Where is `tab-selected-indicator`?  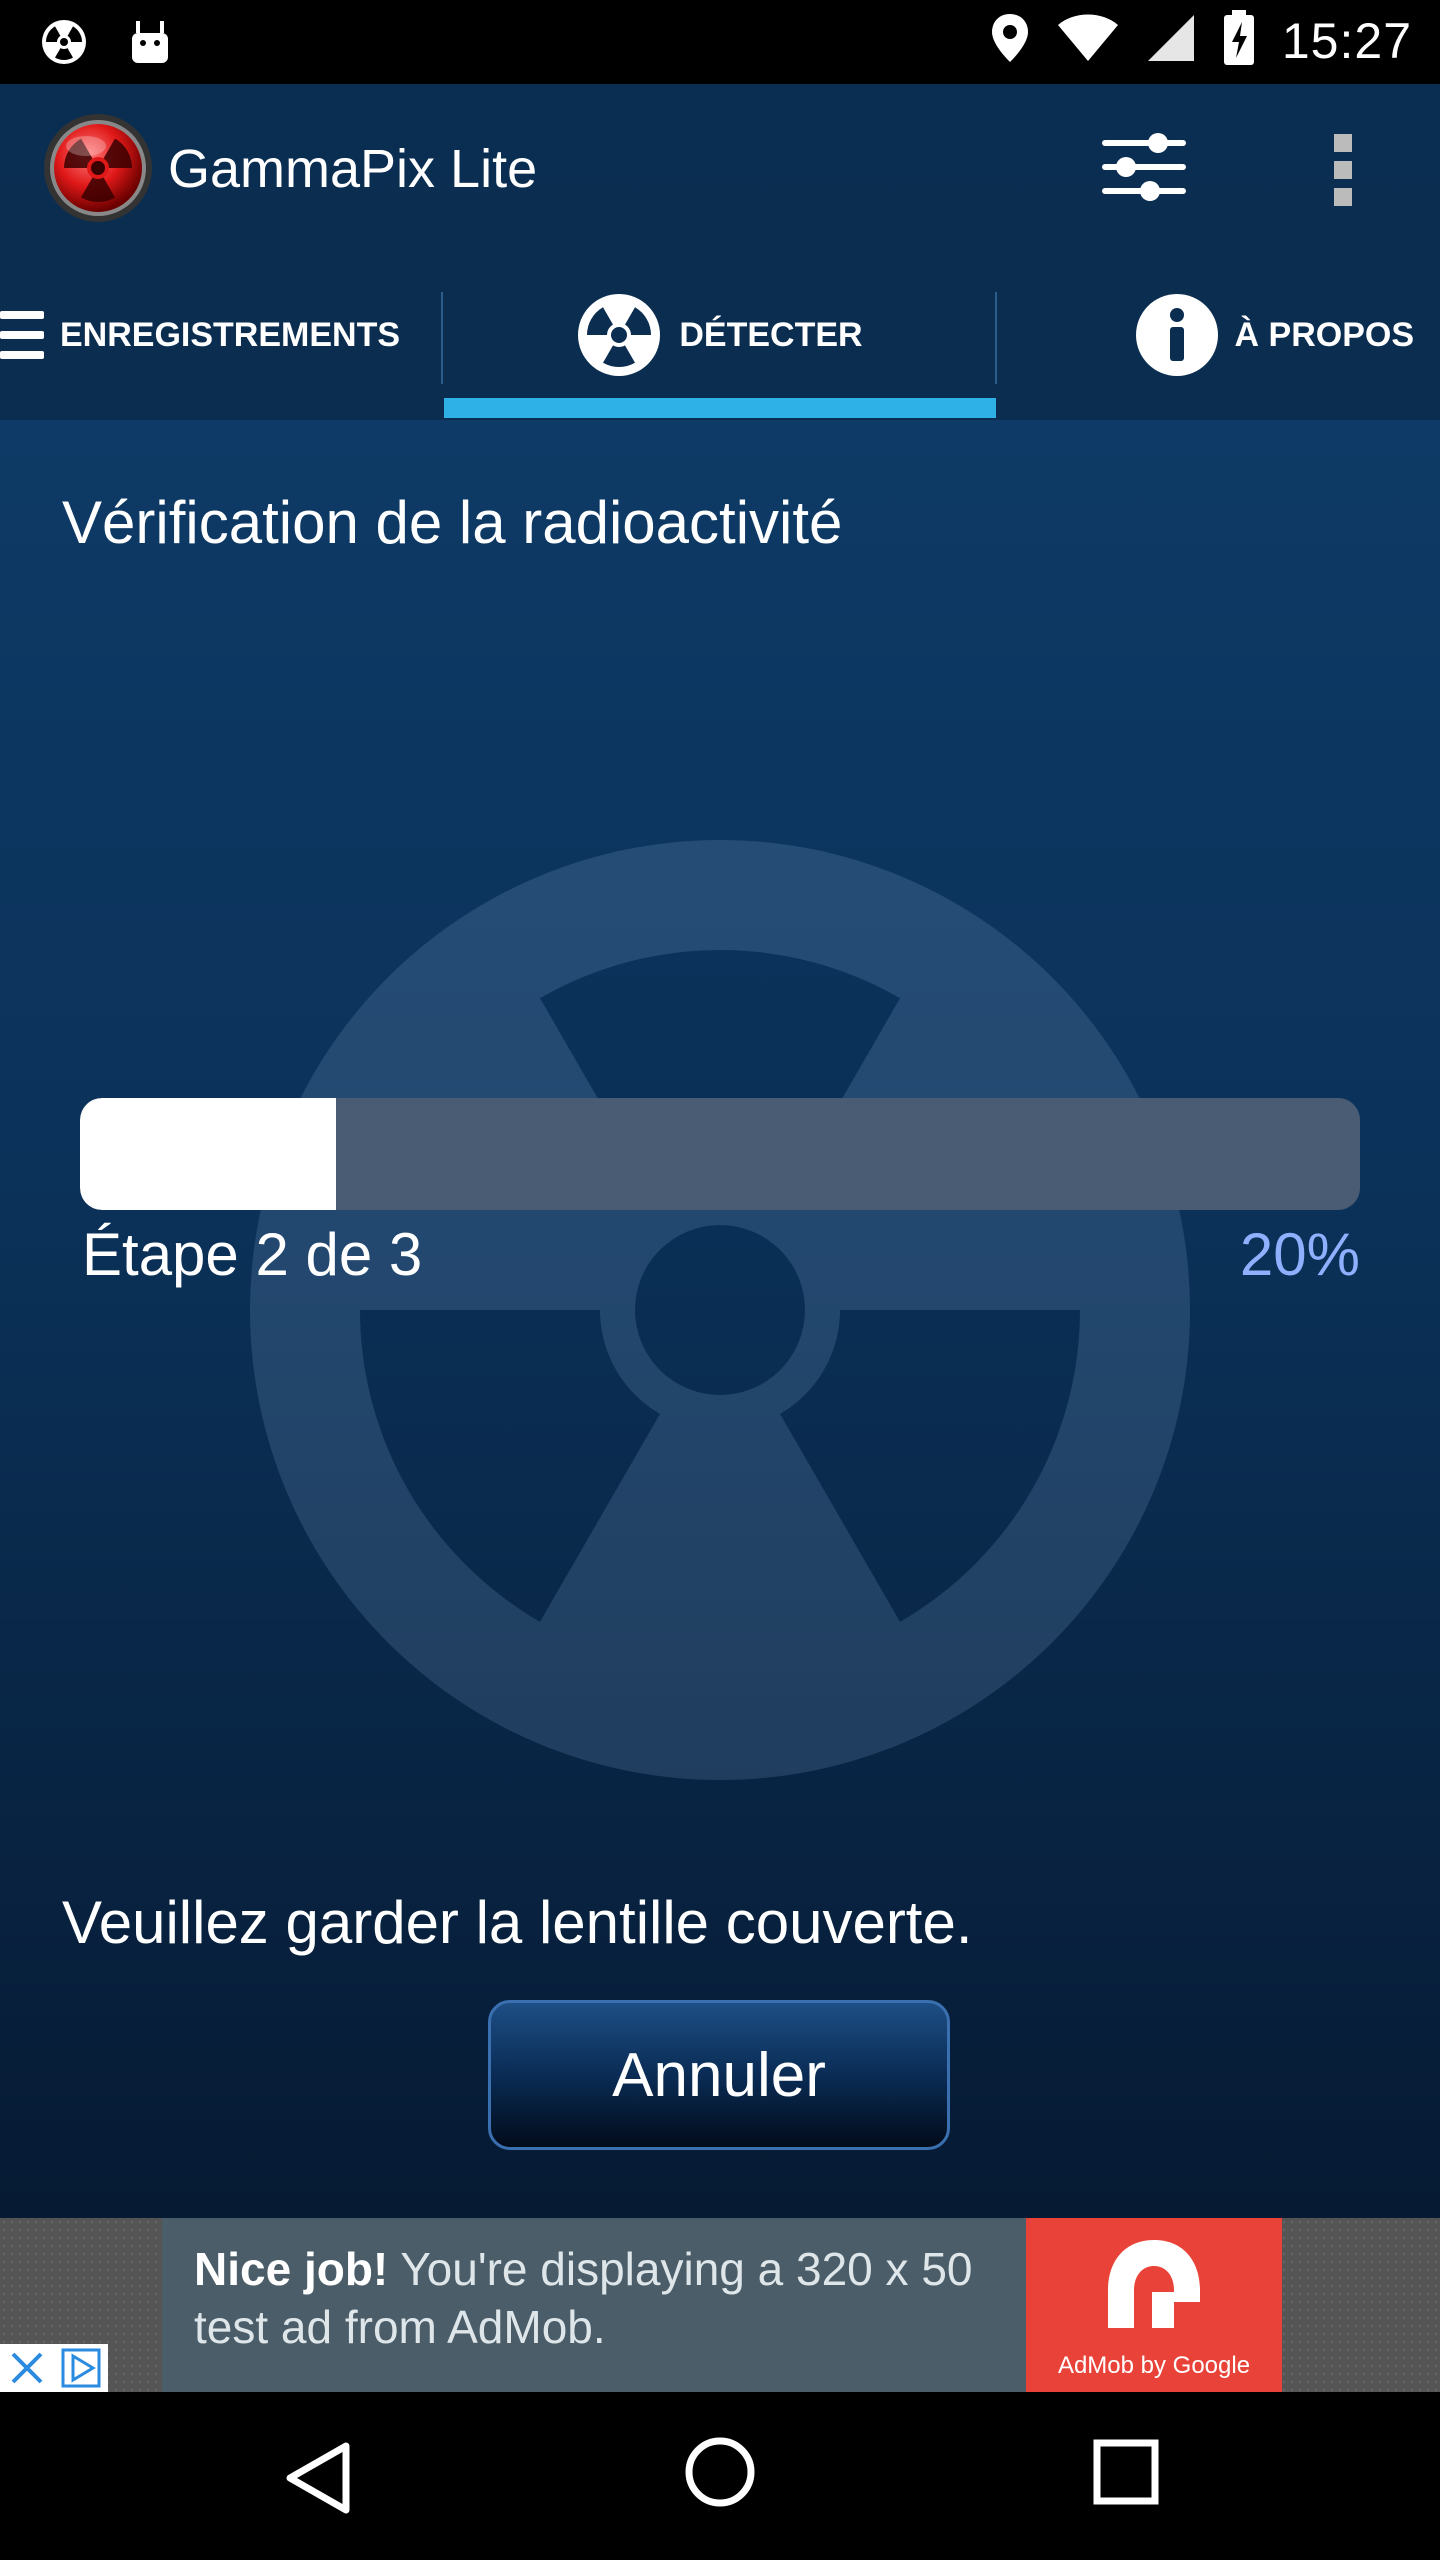
tab-selected-indicator is located at coordinates (720, 408).